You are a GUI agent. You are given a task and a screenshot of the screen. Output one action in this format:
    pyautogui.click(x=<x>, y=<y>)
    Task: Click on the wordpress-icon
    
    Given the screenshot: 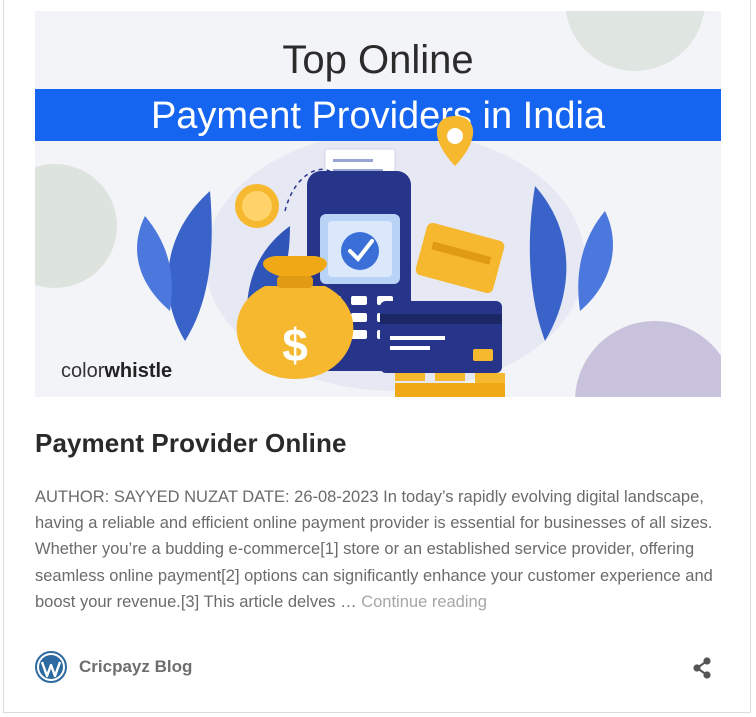 What is the action you would take?
    pyautogui.click(x=51, y=667)
    